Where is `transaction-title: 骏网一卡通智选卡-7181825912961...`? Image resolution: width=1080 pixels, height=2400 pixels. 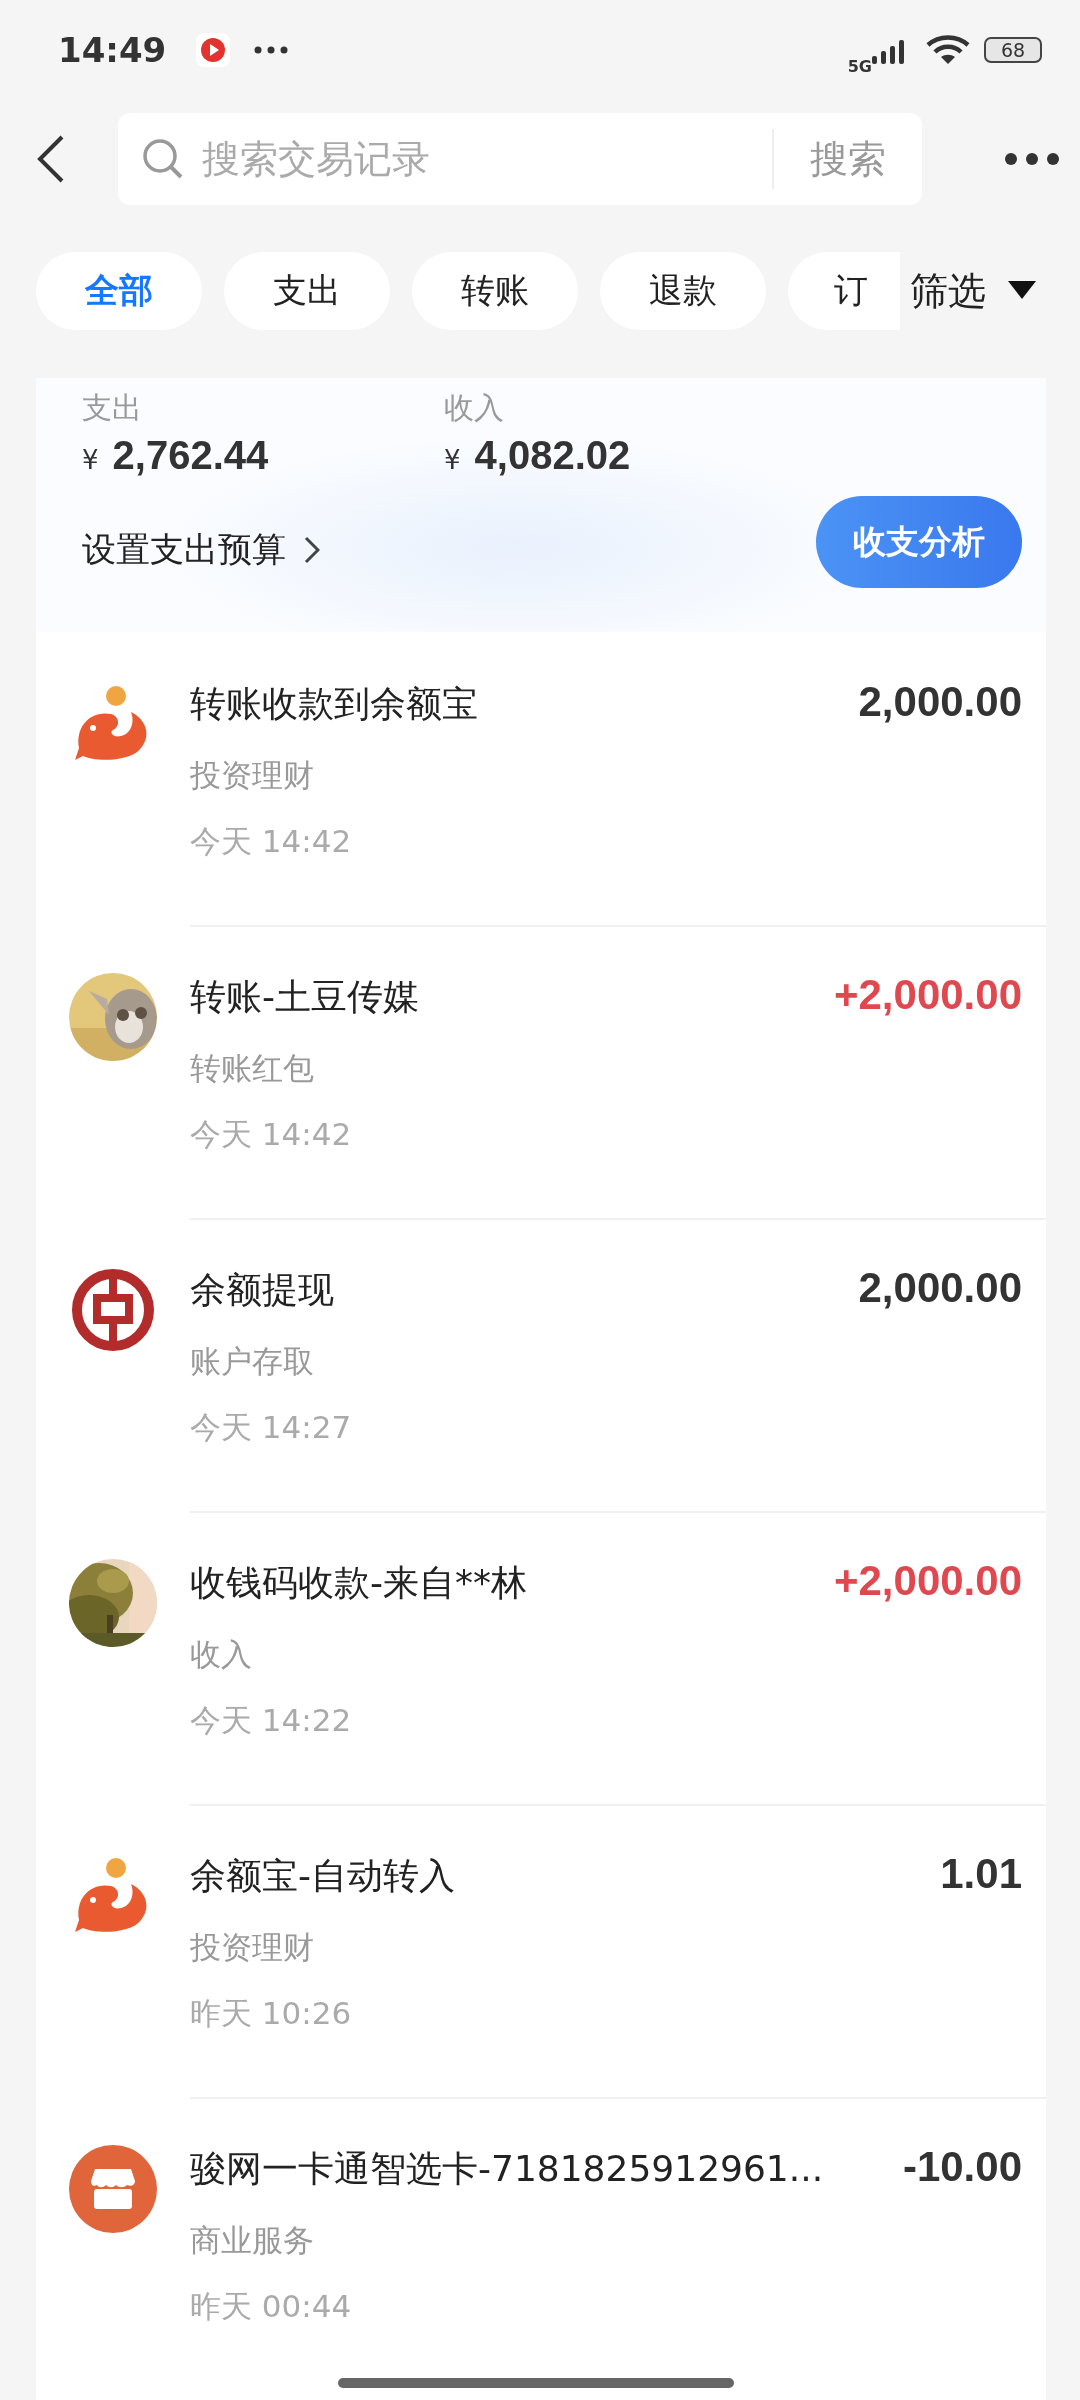
transaction-title: 骏网一卡通智选卡-7181825912961... is located at coordinates (536, 2169).